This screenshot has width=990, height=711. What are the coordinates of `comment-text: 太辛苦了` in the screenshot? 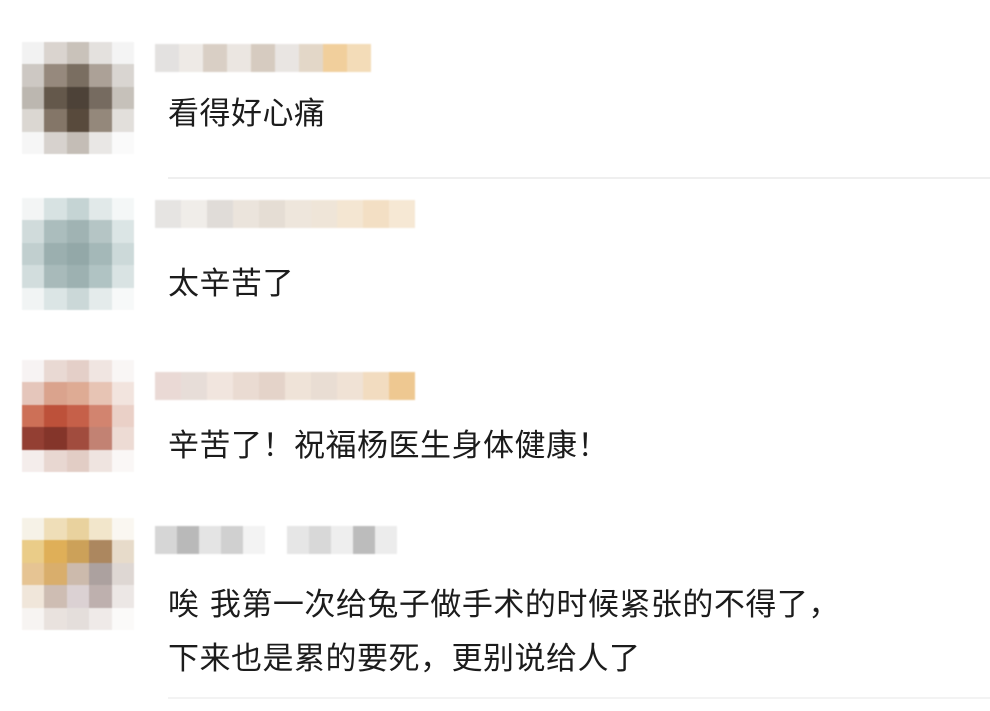 It's located at (231, 284).